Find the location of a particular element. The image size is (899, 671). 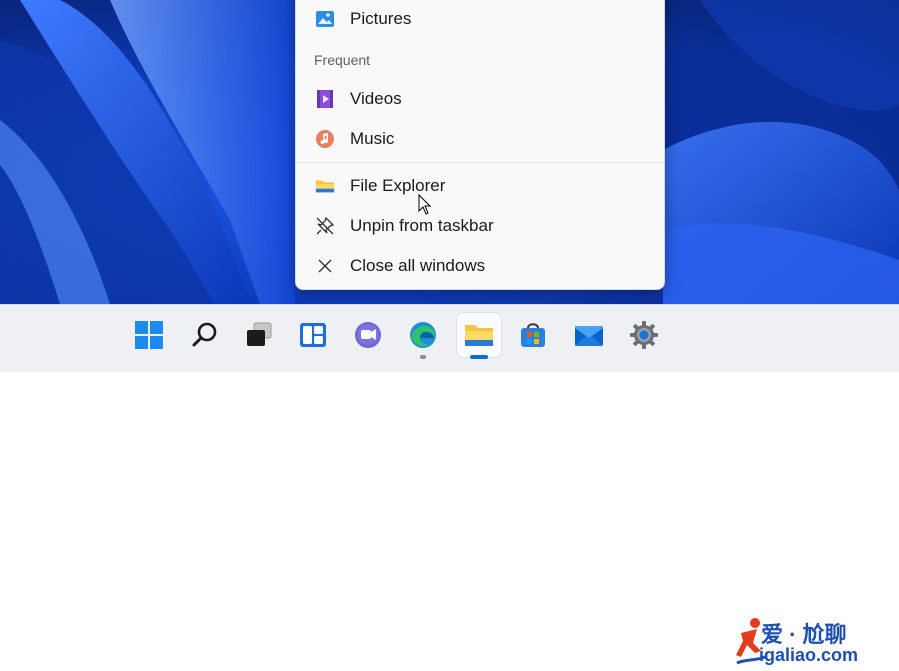

watermark-text-domain: igaliao.com is located at coordinates (809, 655).